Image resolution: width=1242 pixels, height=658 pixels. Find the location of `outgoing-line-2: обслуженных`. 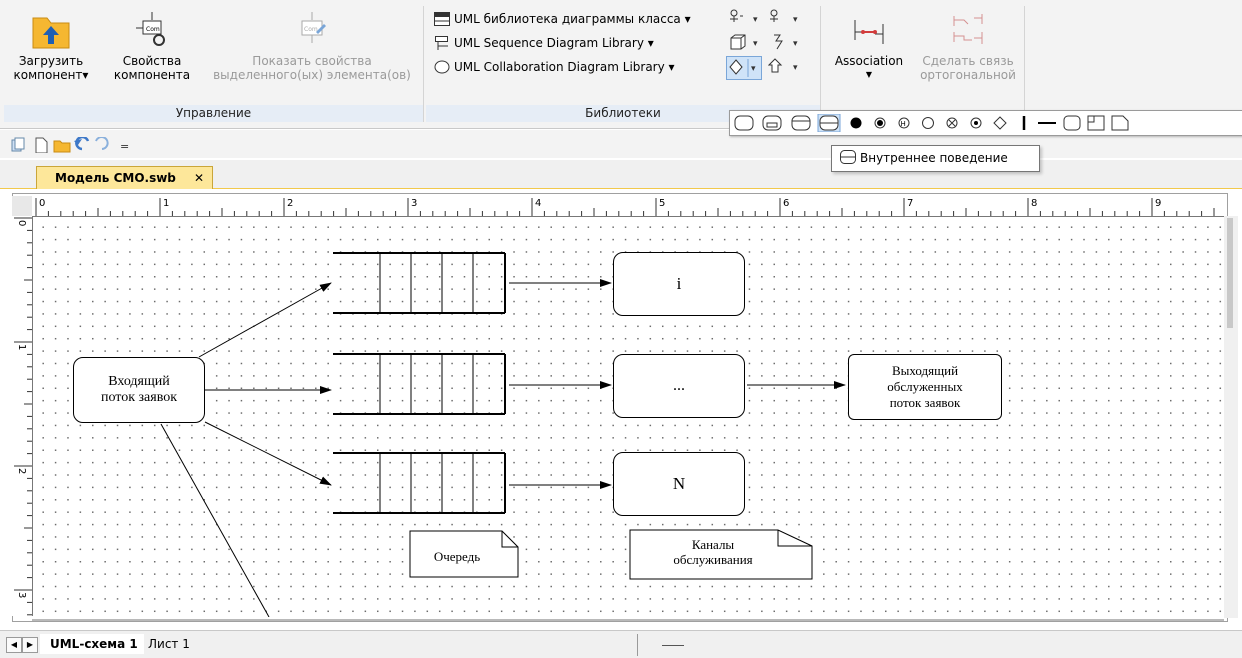

outgoing-line-2: обслуженных is located at coordinates (925, 386).